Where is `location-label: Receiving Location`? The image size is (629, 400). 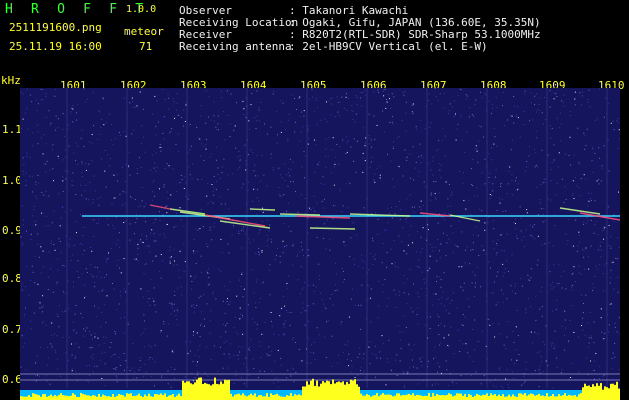 location-label: Receiving Location is located at coordinates (239, 22).